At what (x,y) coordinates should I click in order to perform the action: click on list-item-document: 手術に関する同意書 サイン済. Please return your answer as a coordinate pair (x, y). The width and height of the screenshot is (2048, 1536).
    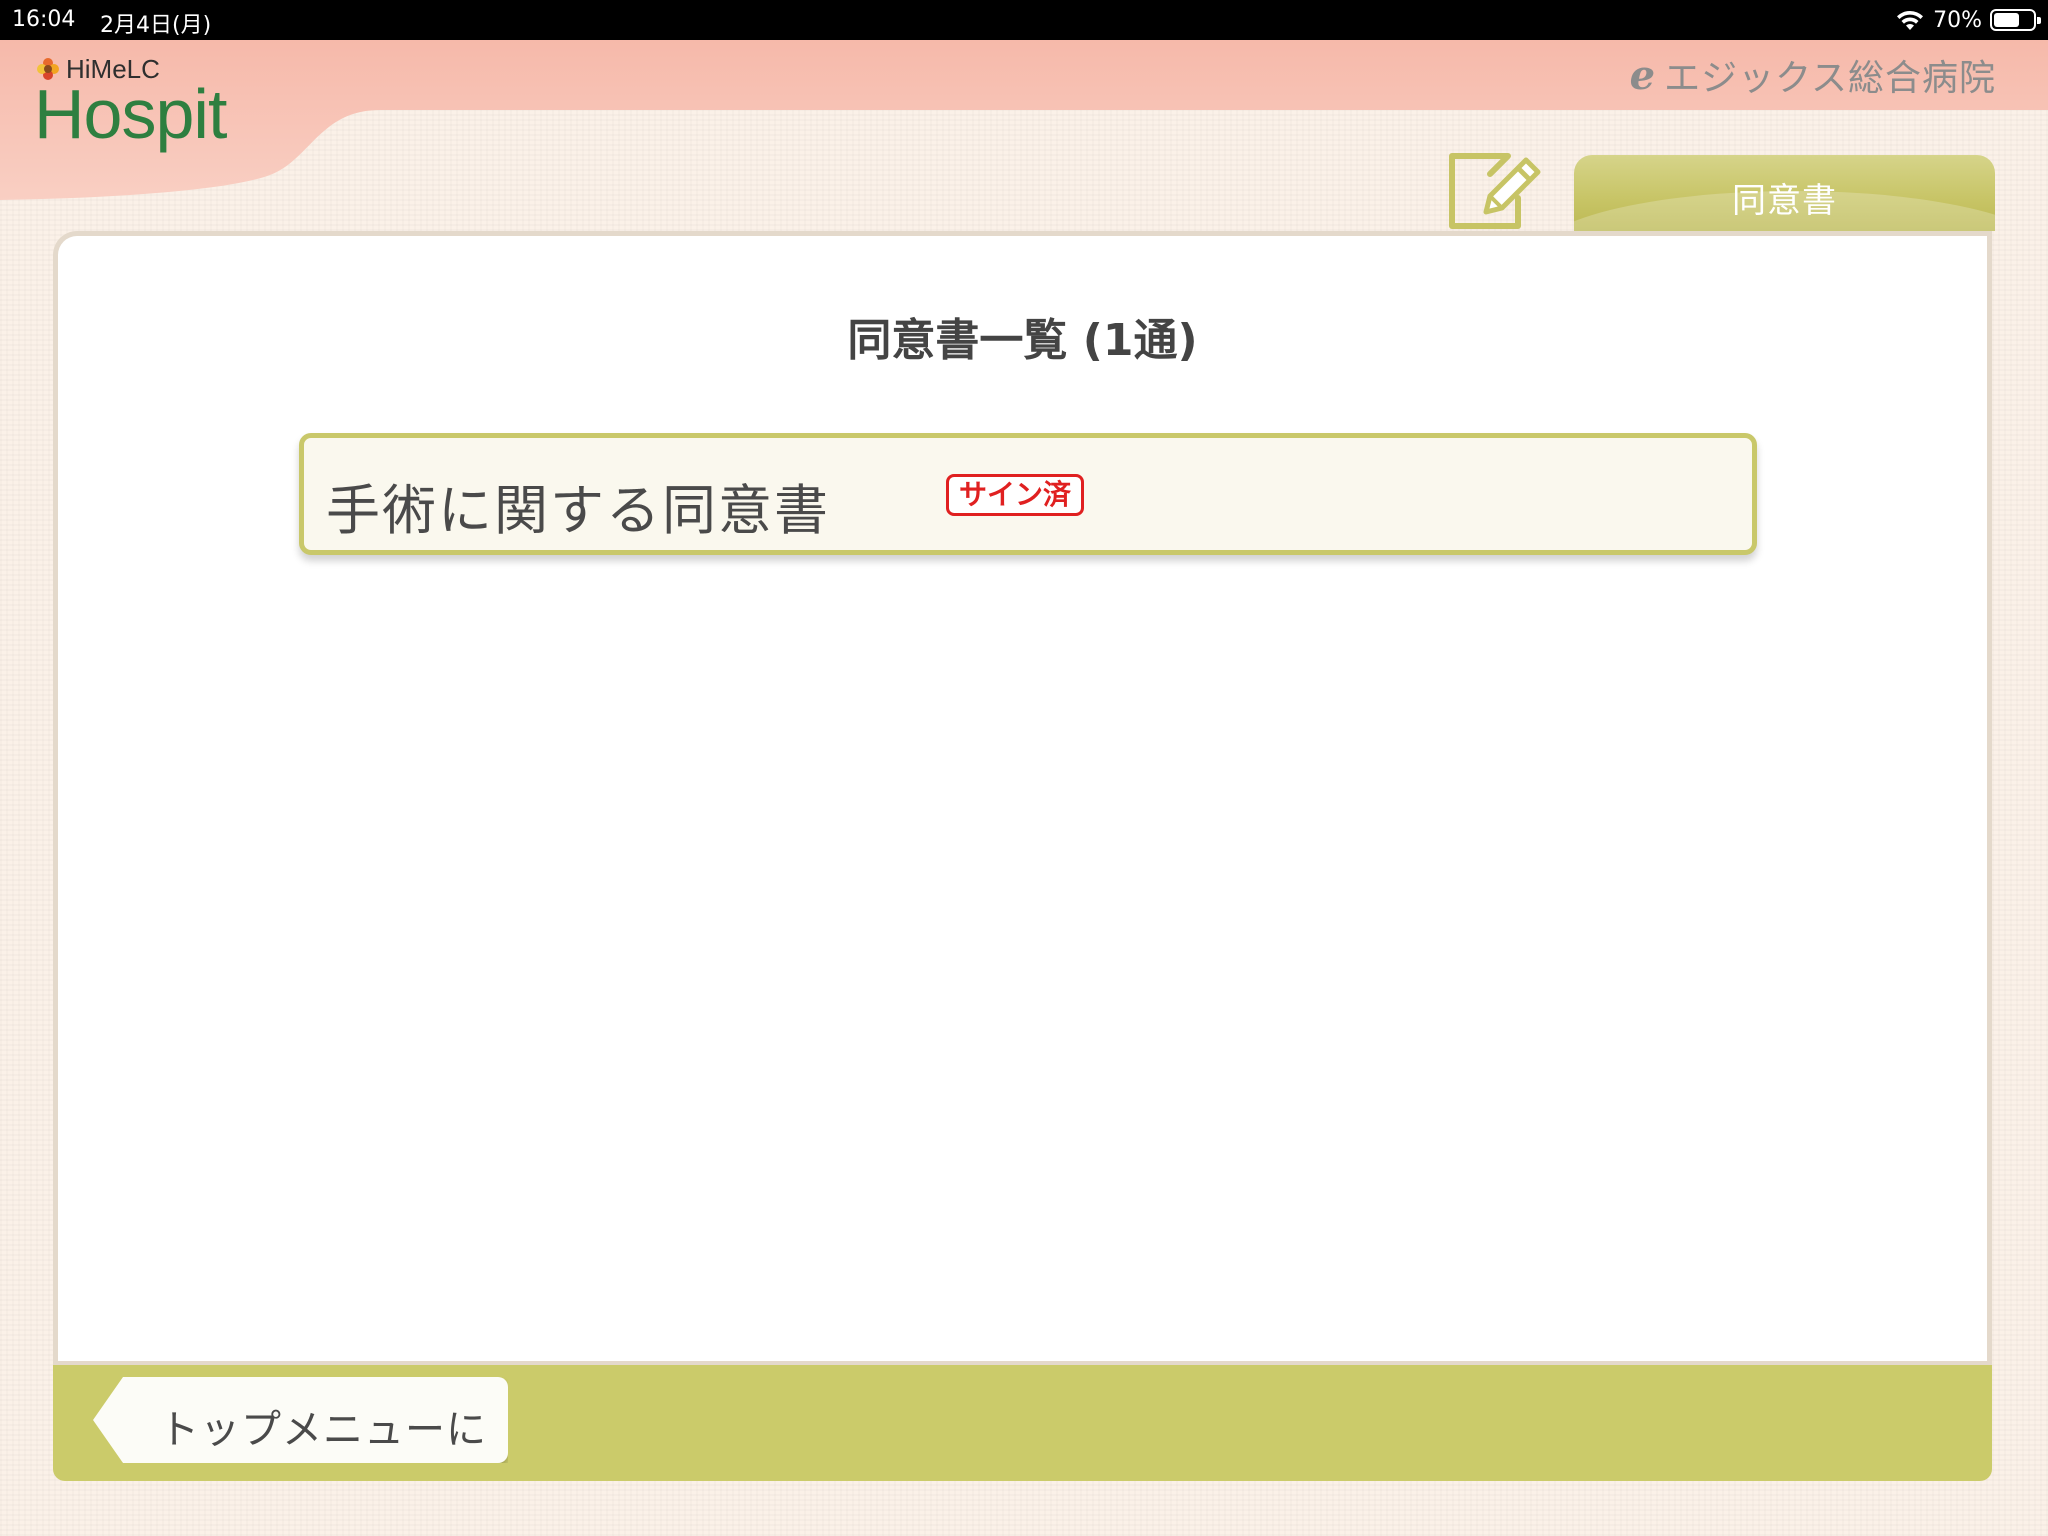
    Looking at the image, I should click on (1028, 494).